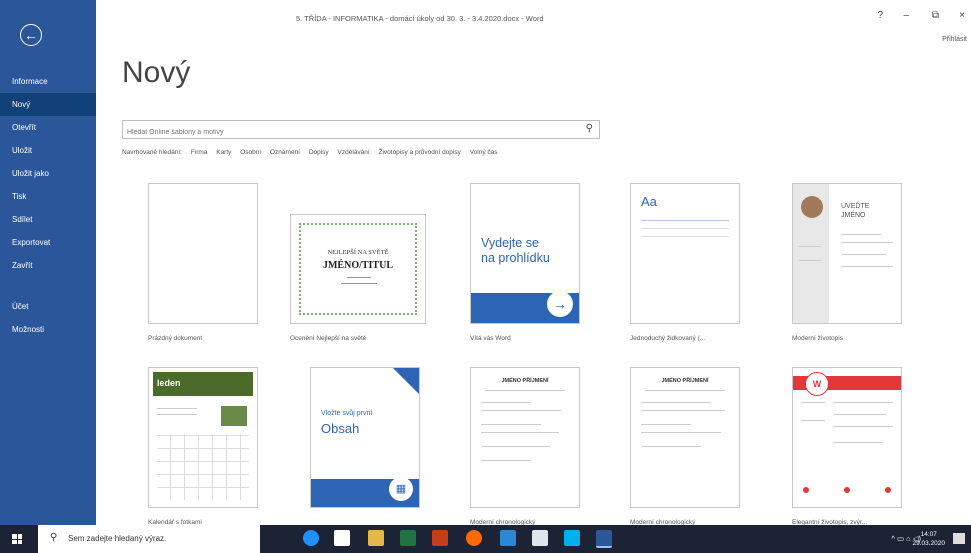 The image size is (971, 553). What do you see at coordinates (156, 72) in the screenshot?
I see `page-title: Nový` at bounding box center [156, 72].